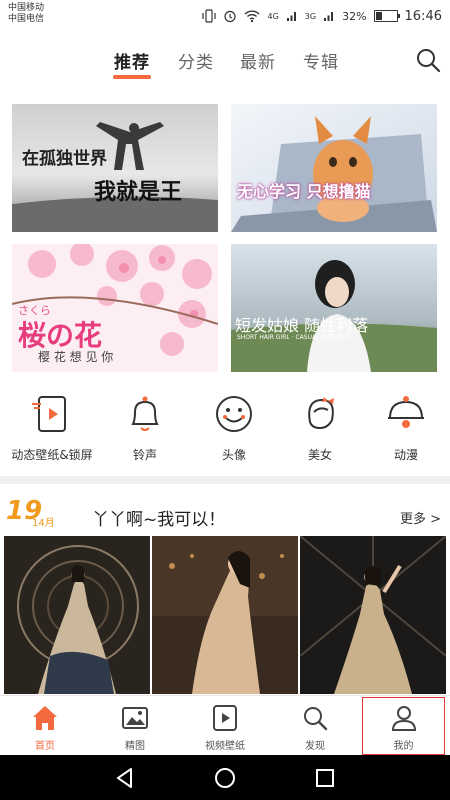  I want to click on nav-label: 视频壁纸, so click(225, 746).